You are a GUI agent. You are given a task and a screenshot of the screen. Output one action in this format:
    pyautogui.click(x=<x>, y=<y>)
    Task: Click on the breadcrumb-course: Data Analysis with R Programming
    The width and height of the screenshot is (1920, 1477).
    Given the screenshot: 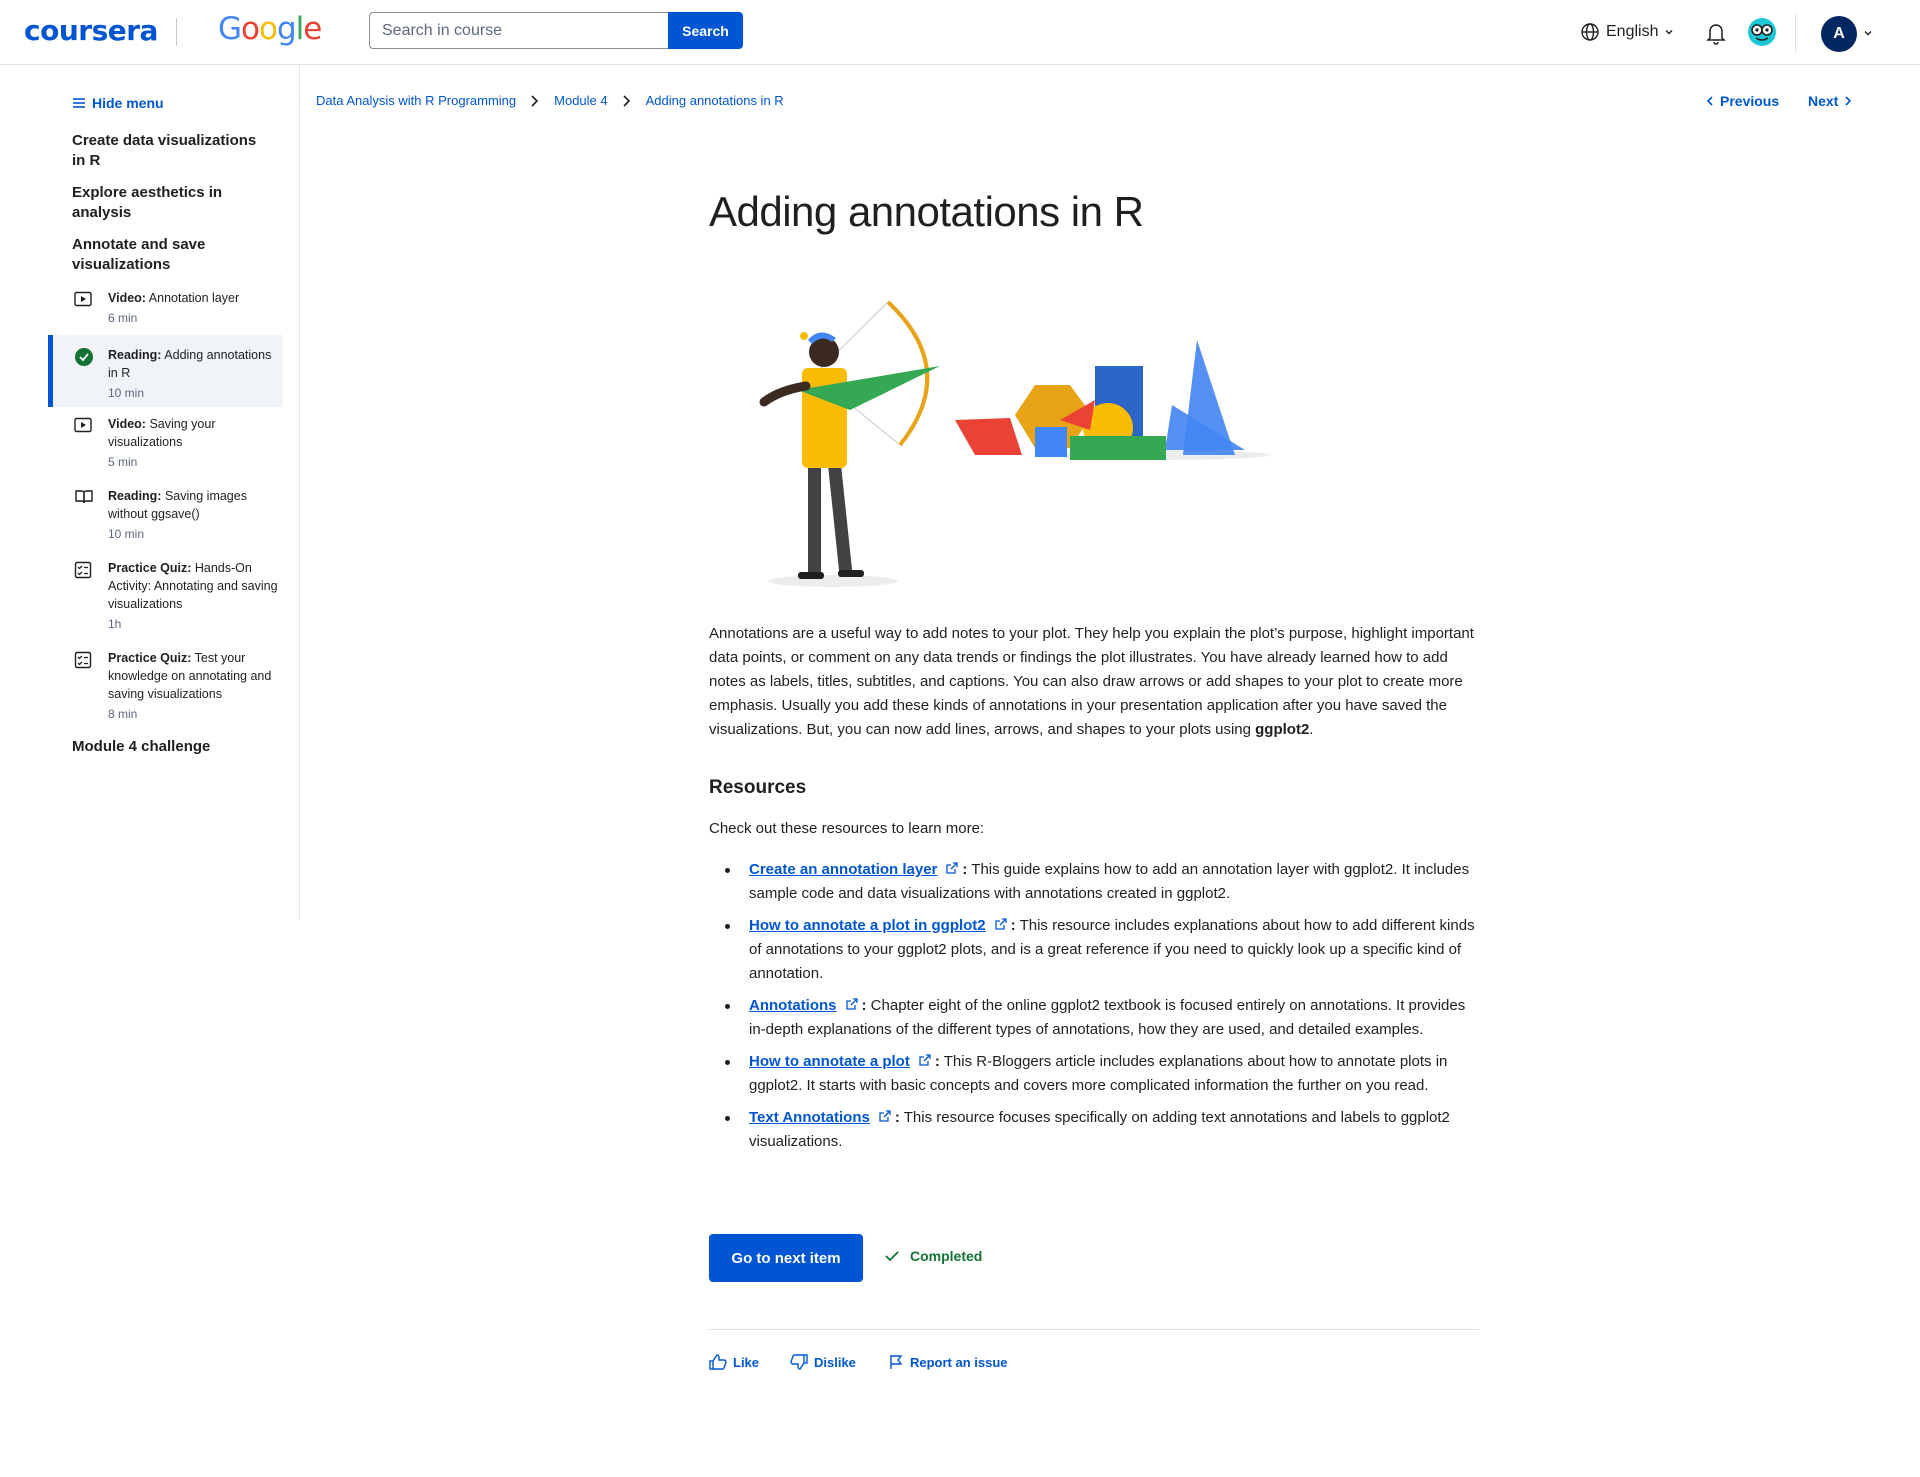 What is the action you would take?
    pyautogui.click(x=416, y=100)
    